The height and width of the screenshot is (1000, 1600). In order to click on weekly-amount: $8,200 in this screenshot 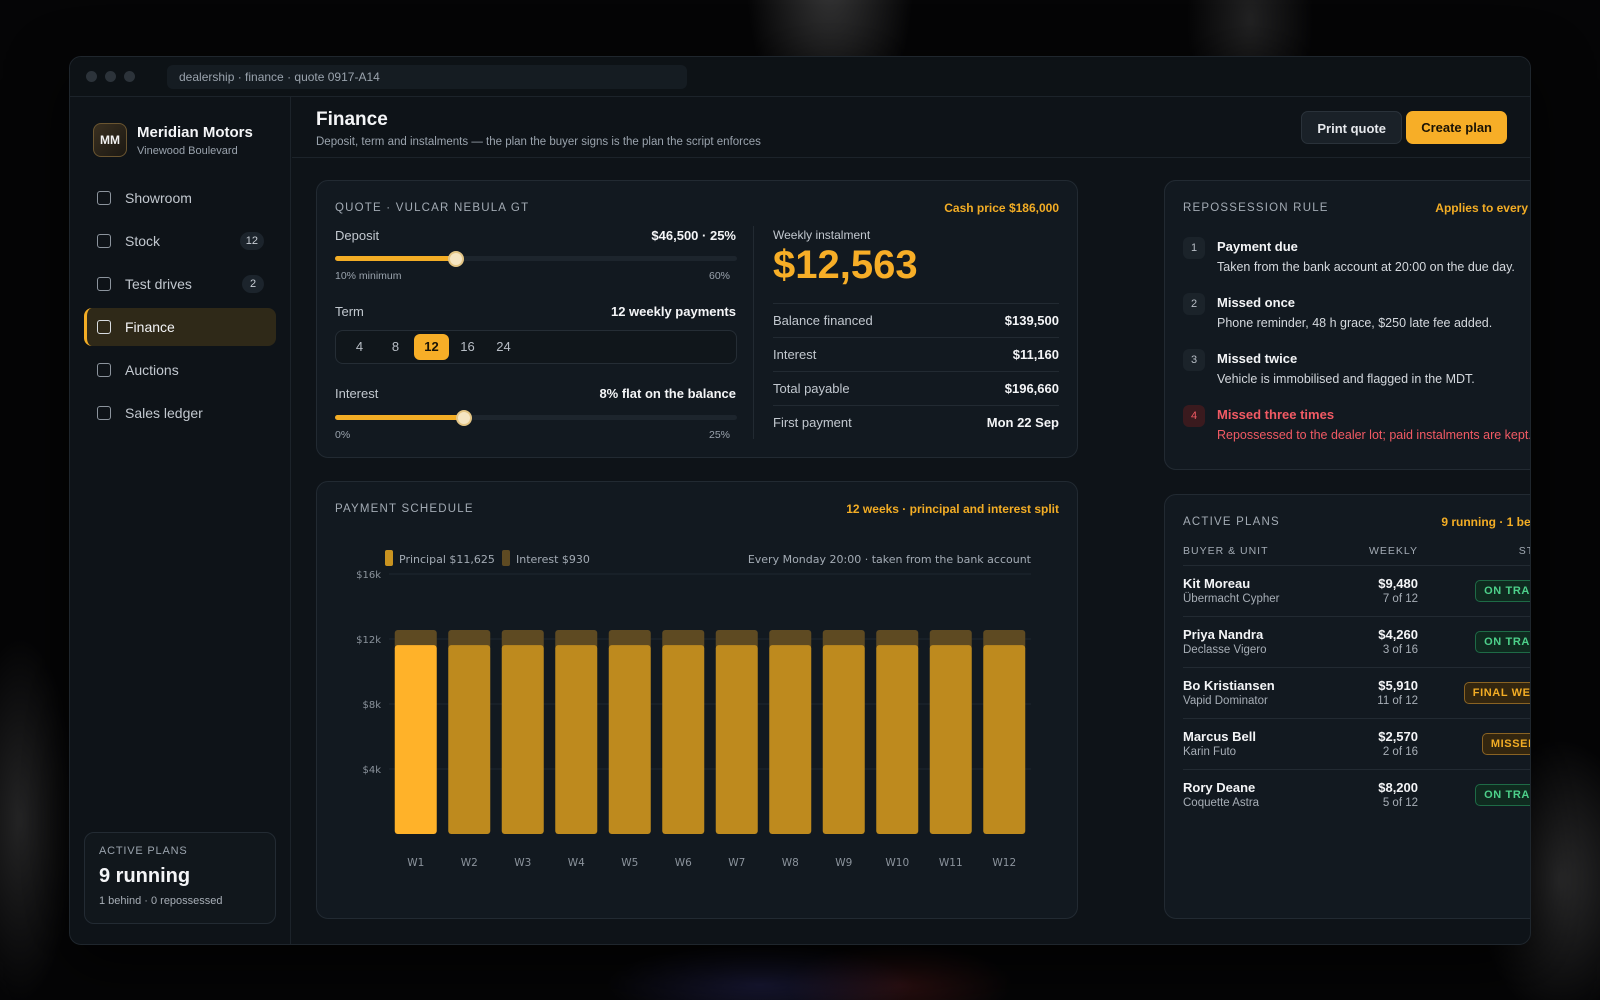, I will do `click(1398, 787)`.